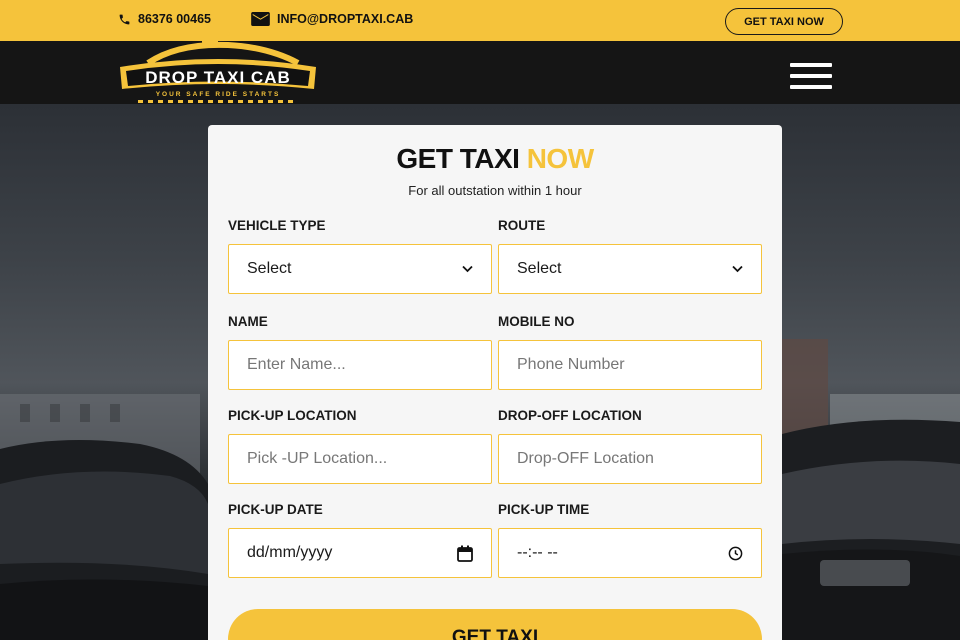 The image size is (960, 640). Describe the element at coordinates (292, 415) in the screenshot. I see `pickup-location-label: PICK-UP LOCATION` at that location.